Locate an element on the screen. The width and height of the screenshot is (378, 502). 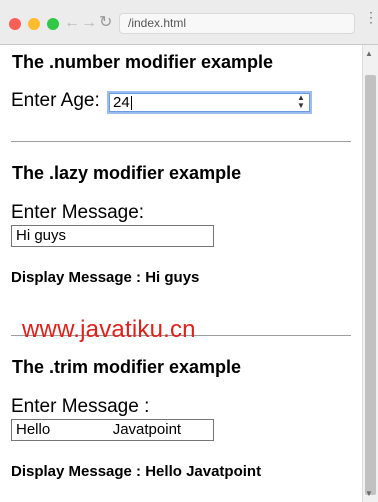
vertical-scrollbar: ▲ ▼ is located at coordinates (370, 273).